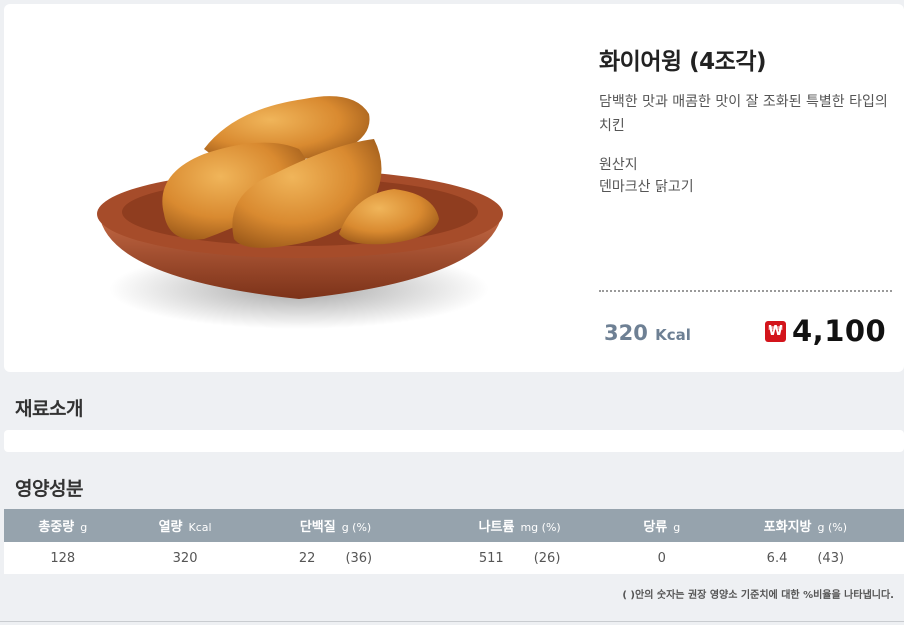 The width and height of the screenshot is (904, 625). I want to click on header-calories: 열량 Kcal, so click(185, 527).